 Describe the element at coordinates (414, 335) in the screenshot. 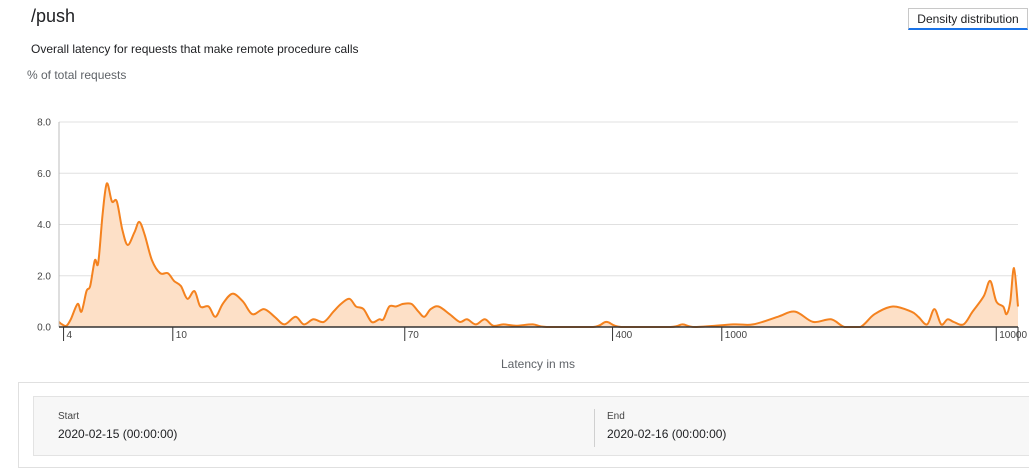

I see `x-tick-label: 70` at that location.